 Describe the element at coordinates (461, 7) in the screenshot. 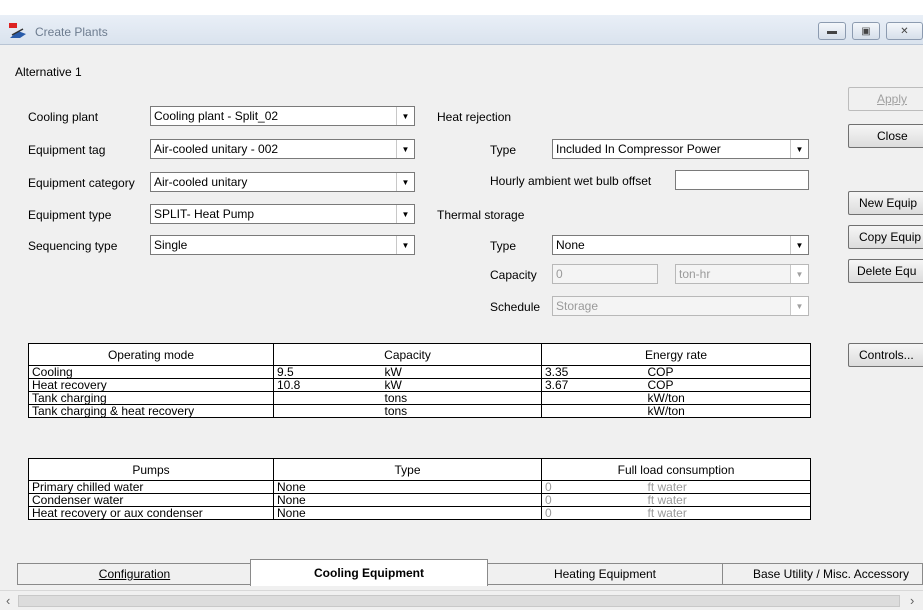

I see `window-frame` at that location.